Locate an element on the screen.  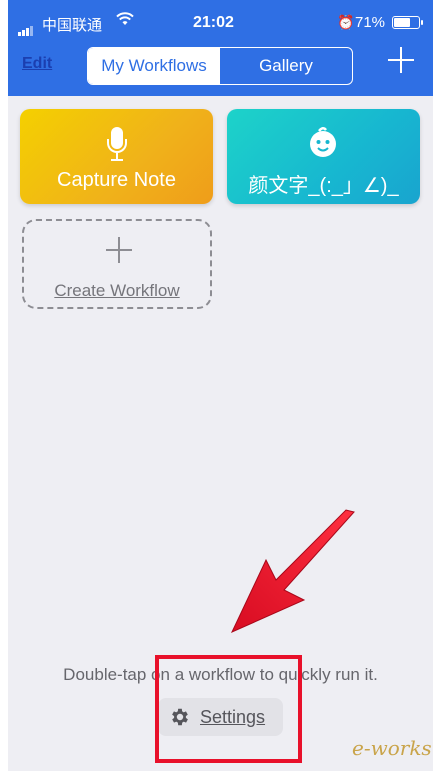
alarm-icon: ⏰ is located at coordinates (346, 22).